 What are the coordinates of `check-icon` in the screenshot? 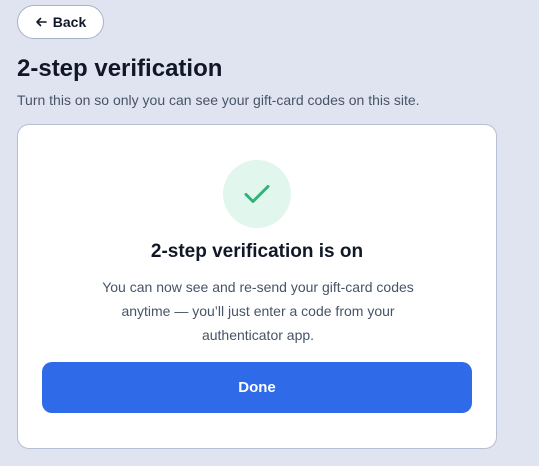 It's located at (257, 194).